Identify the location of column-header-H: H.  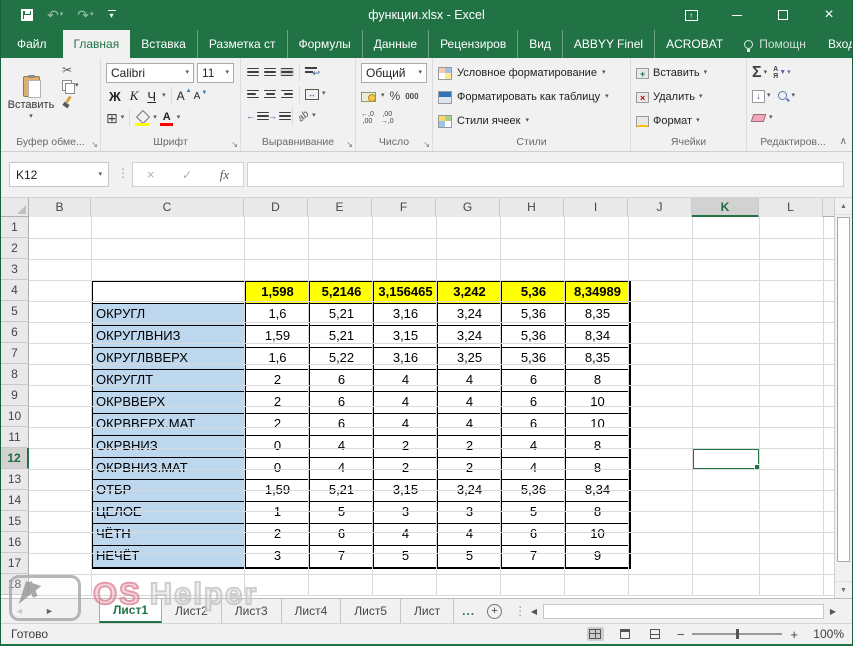
(532, 207).